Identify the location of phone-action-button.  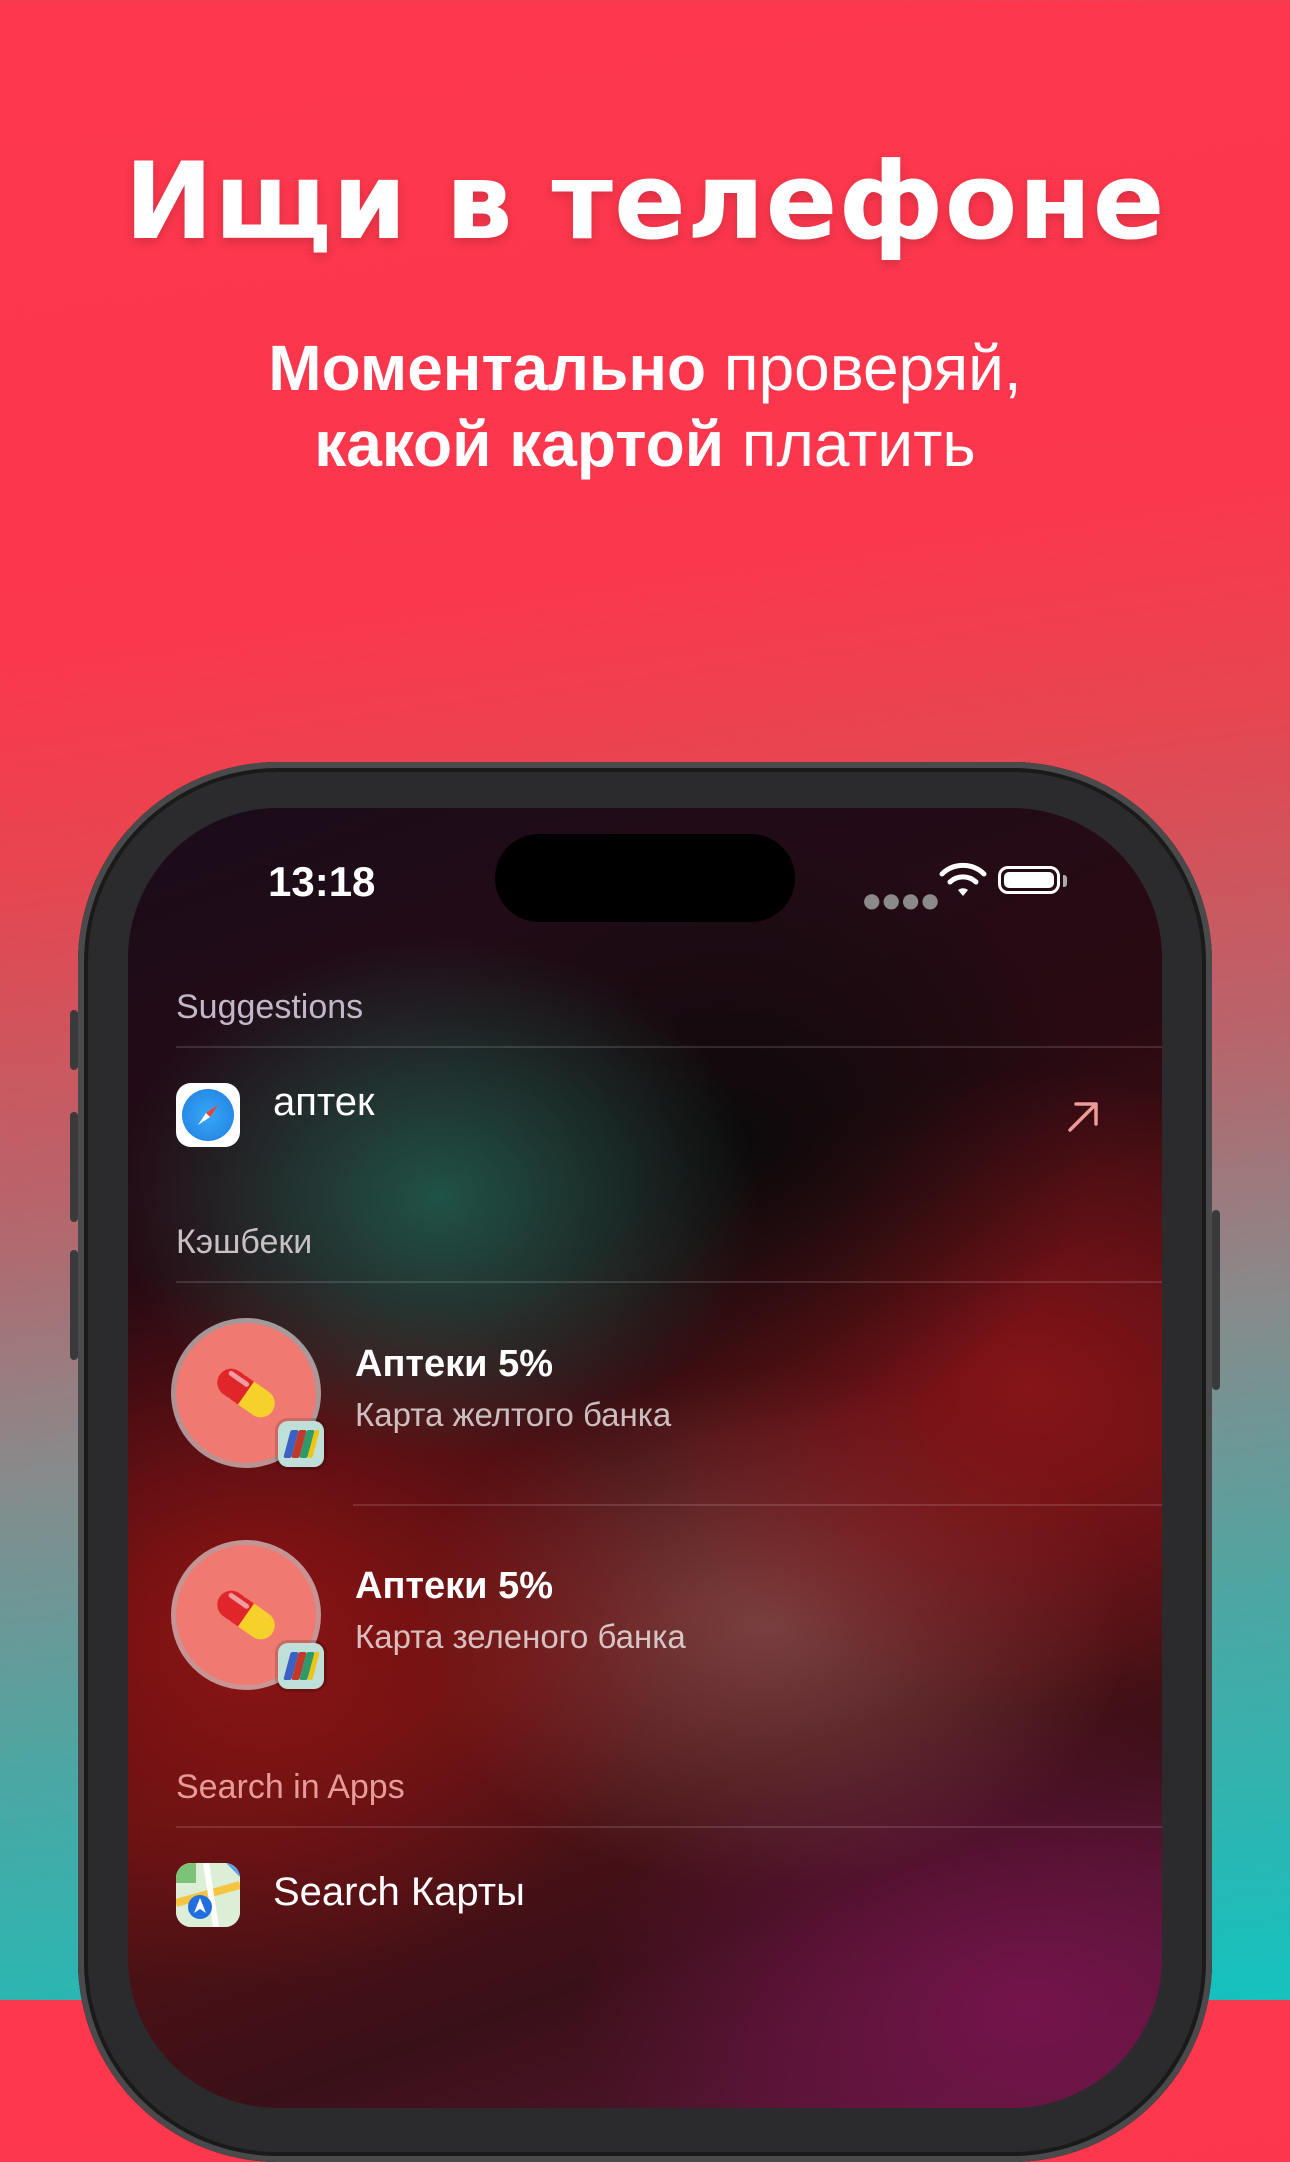
(74, 1040).